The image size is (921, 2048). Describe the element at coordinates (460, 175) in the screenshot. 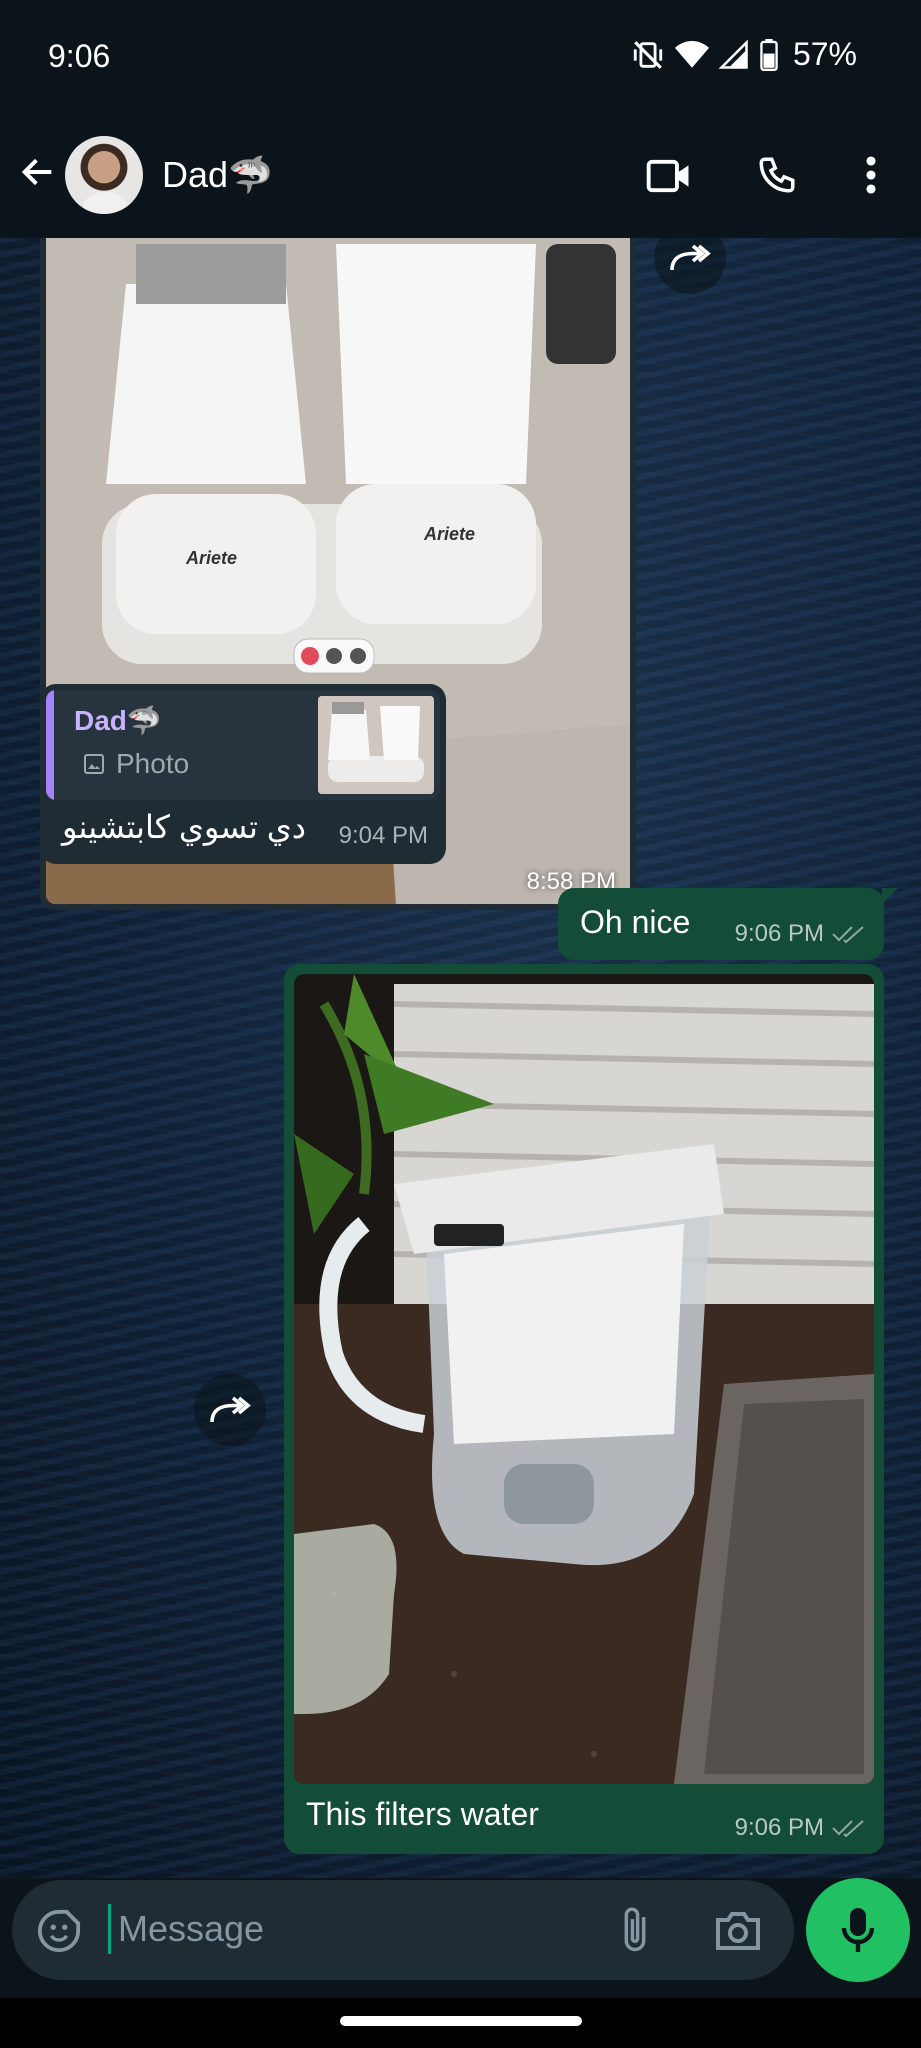

I see `chat-header: Dad🦈` at that location.